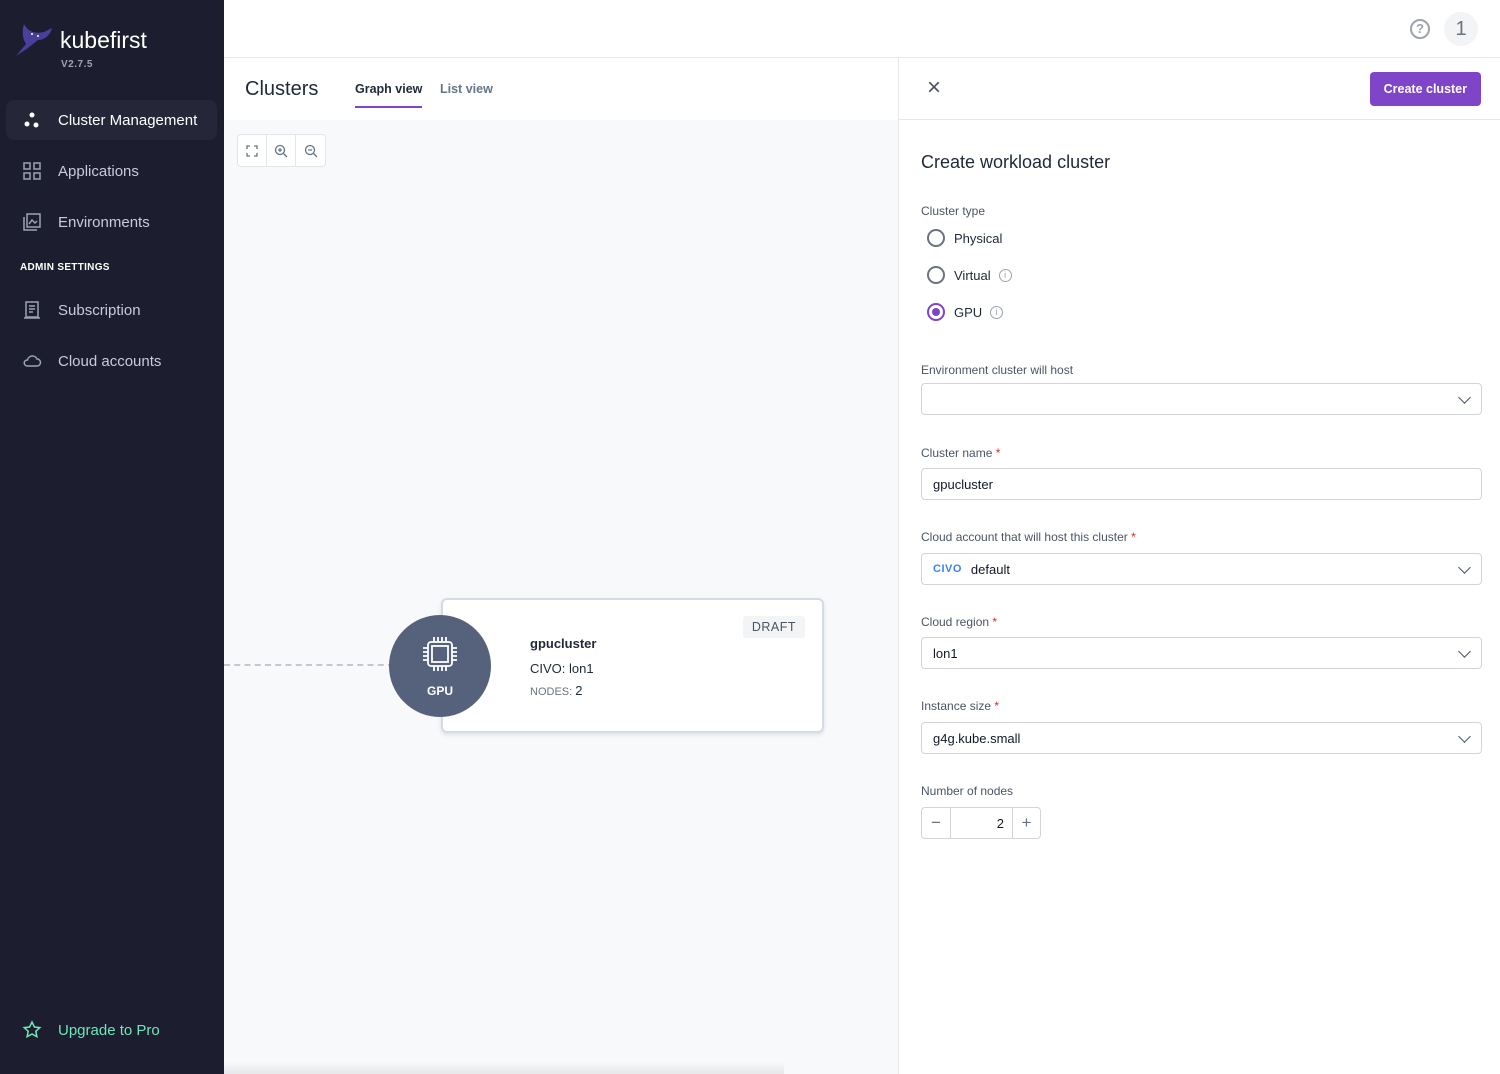 Image resolution: width=1500 pixels, height=1074 pixels. I want to click on tab-list-view: List view, so click(466, 94).